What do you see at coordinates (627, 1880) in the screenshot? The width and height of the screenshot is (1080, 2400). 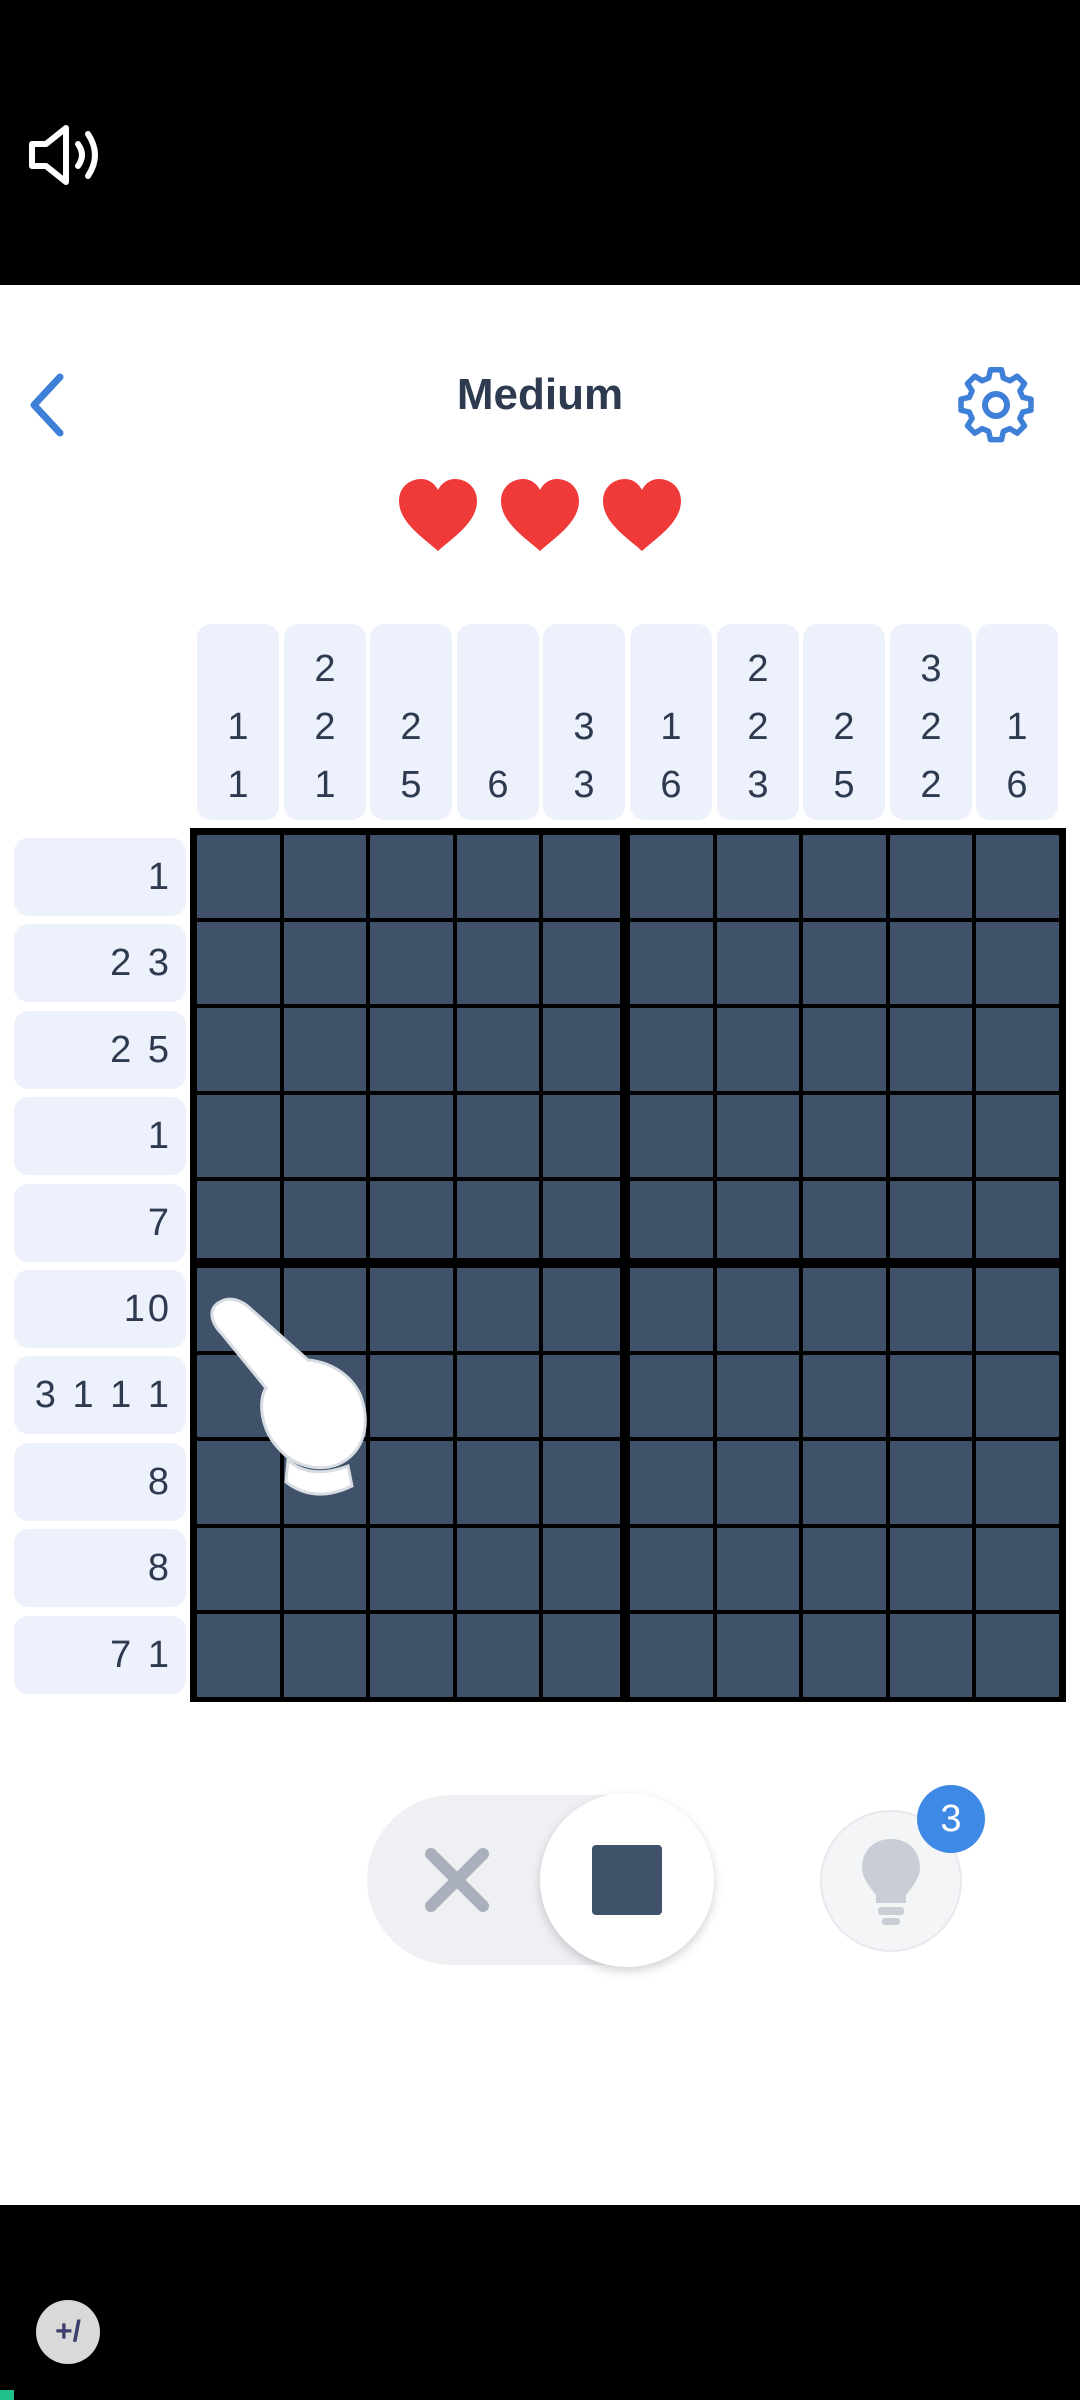 I see `fill-mode-button` at bounding box center [627, 1880].